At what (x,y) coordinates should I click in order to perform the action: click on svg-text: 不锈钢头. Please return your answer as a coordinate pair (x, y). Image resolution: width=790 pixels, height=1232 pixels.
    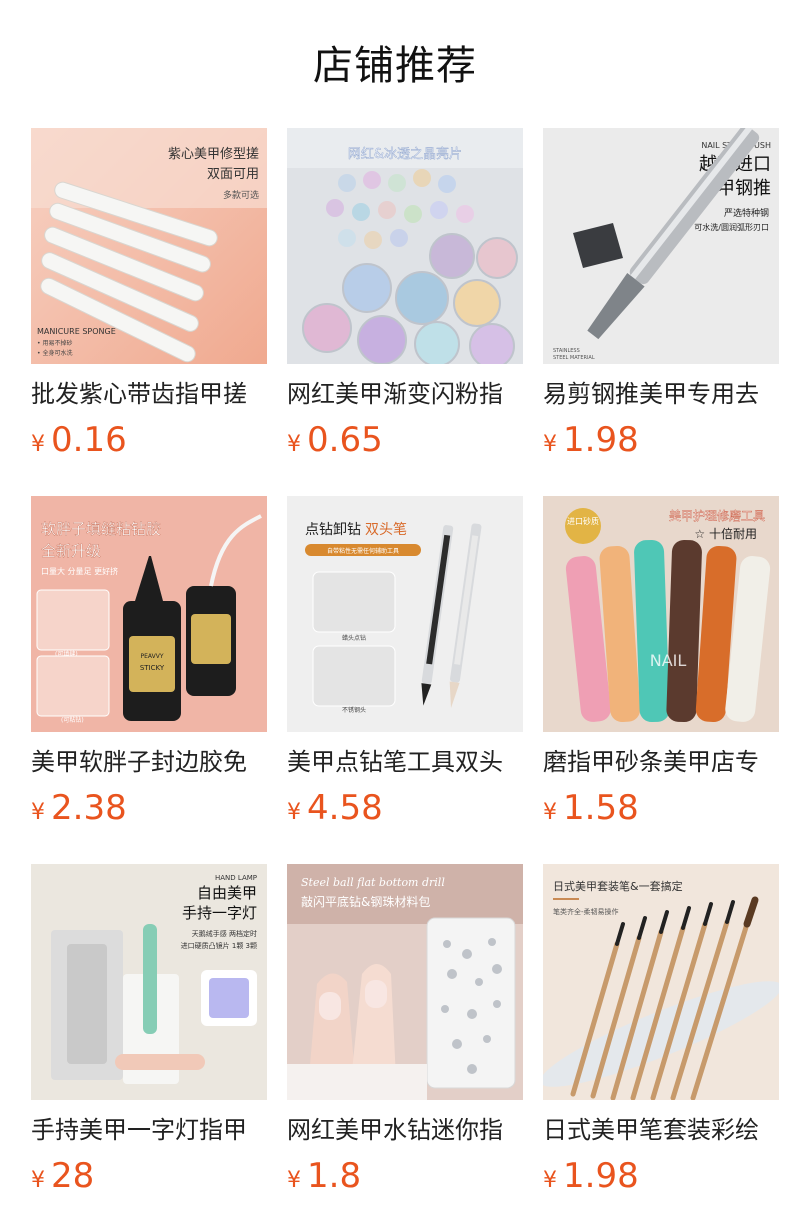
    Looking at the image, I should click on (354, 710).